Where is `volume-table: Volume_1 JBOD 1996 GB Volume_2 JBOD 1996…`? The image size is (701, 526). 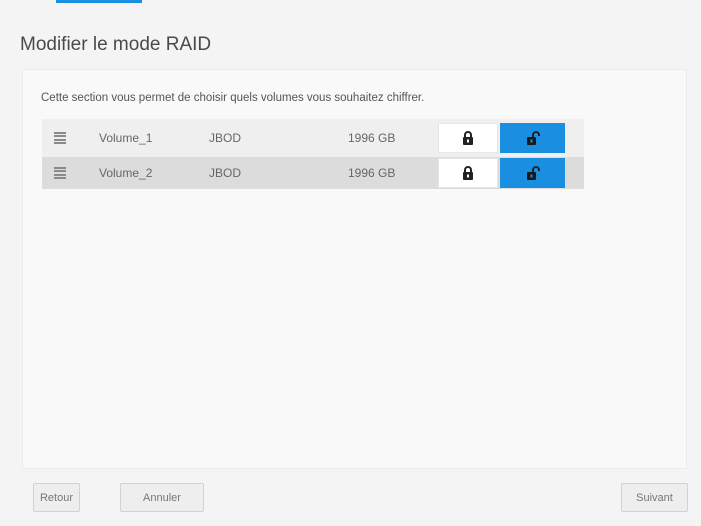
volume-table: Volume_1 JBOD 1996 GB Volume_2 JBOD 1996… is located at coordinates (313, 154).